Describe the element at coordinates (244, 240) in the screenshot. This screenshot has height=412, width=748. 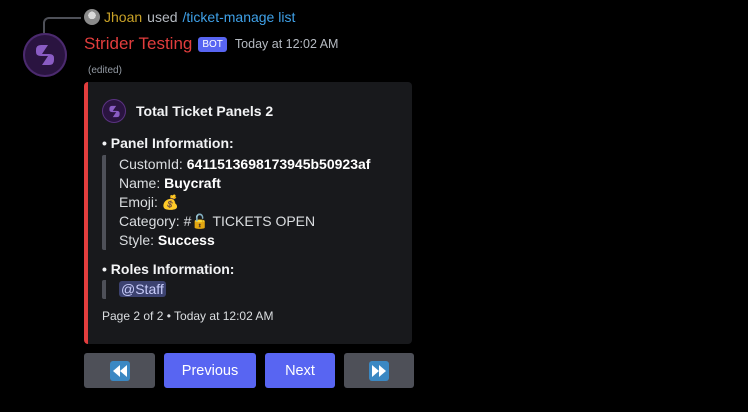
I see `style-line: Style: Success` at that location.